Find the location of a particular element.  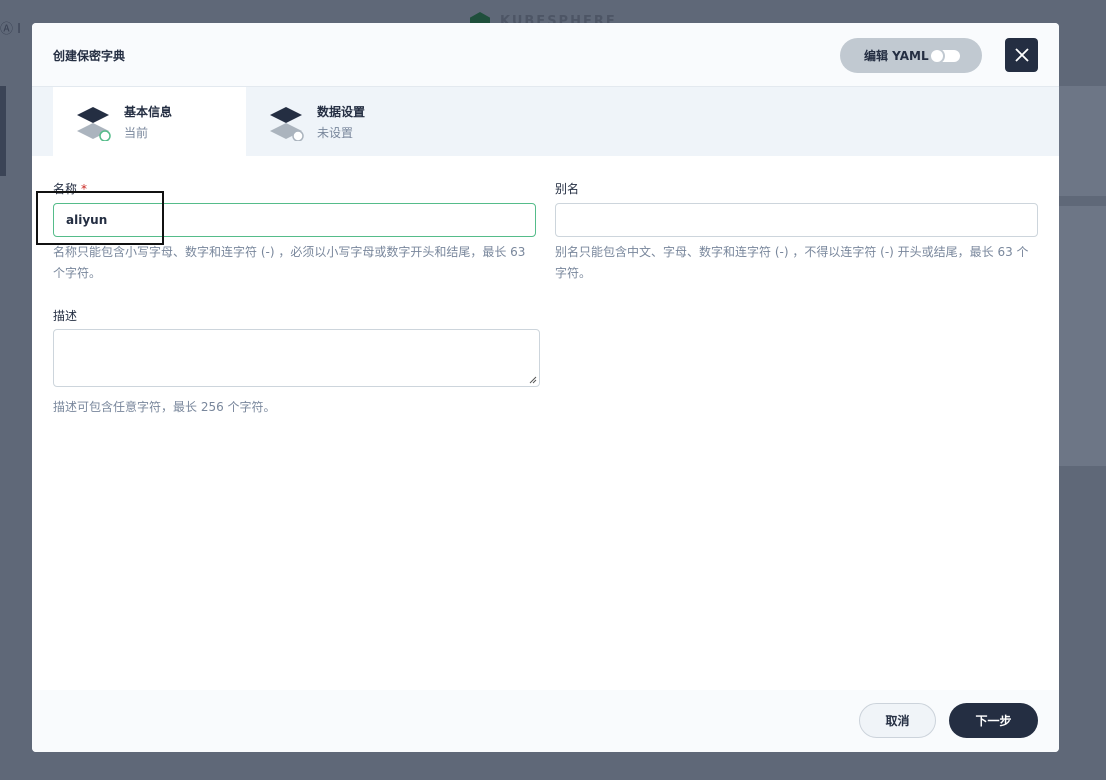

step-data-settings: 数据设置 未设置 is located at coordinates (342, 121).